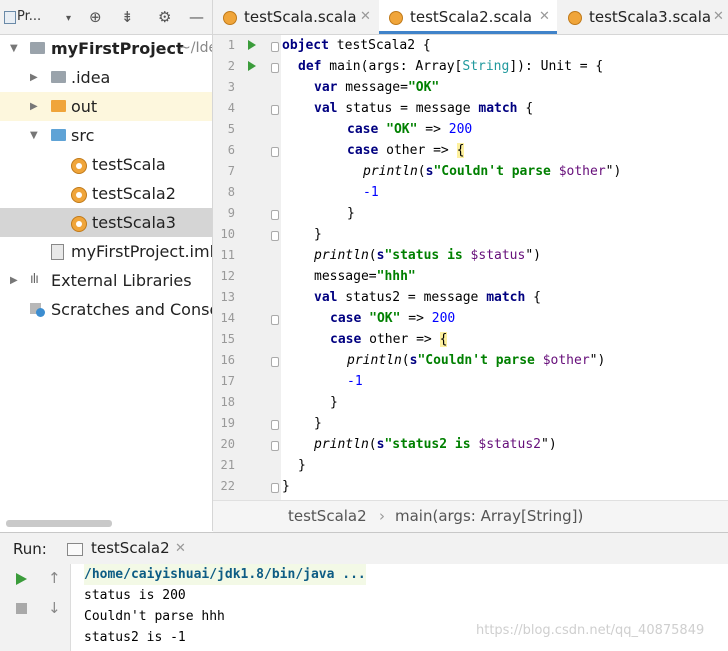 The width and height of the screenshot is (728, 651). What do you see at coordinates (643, 17) in the screenshot?
I see `tab-testscala3: testScala3.scala ✕` at bounding box center [643, 17].